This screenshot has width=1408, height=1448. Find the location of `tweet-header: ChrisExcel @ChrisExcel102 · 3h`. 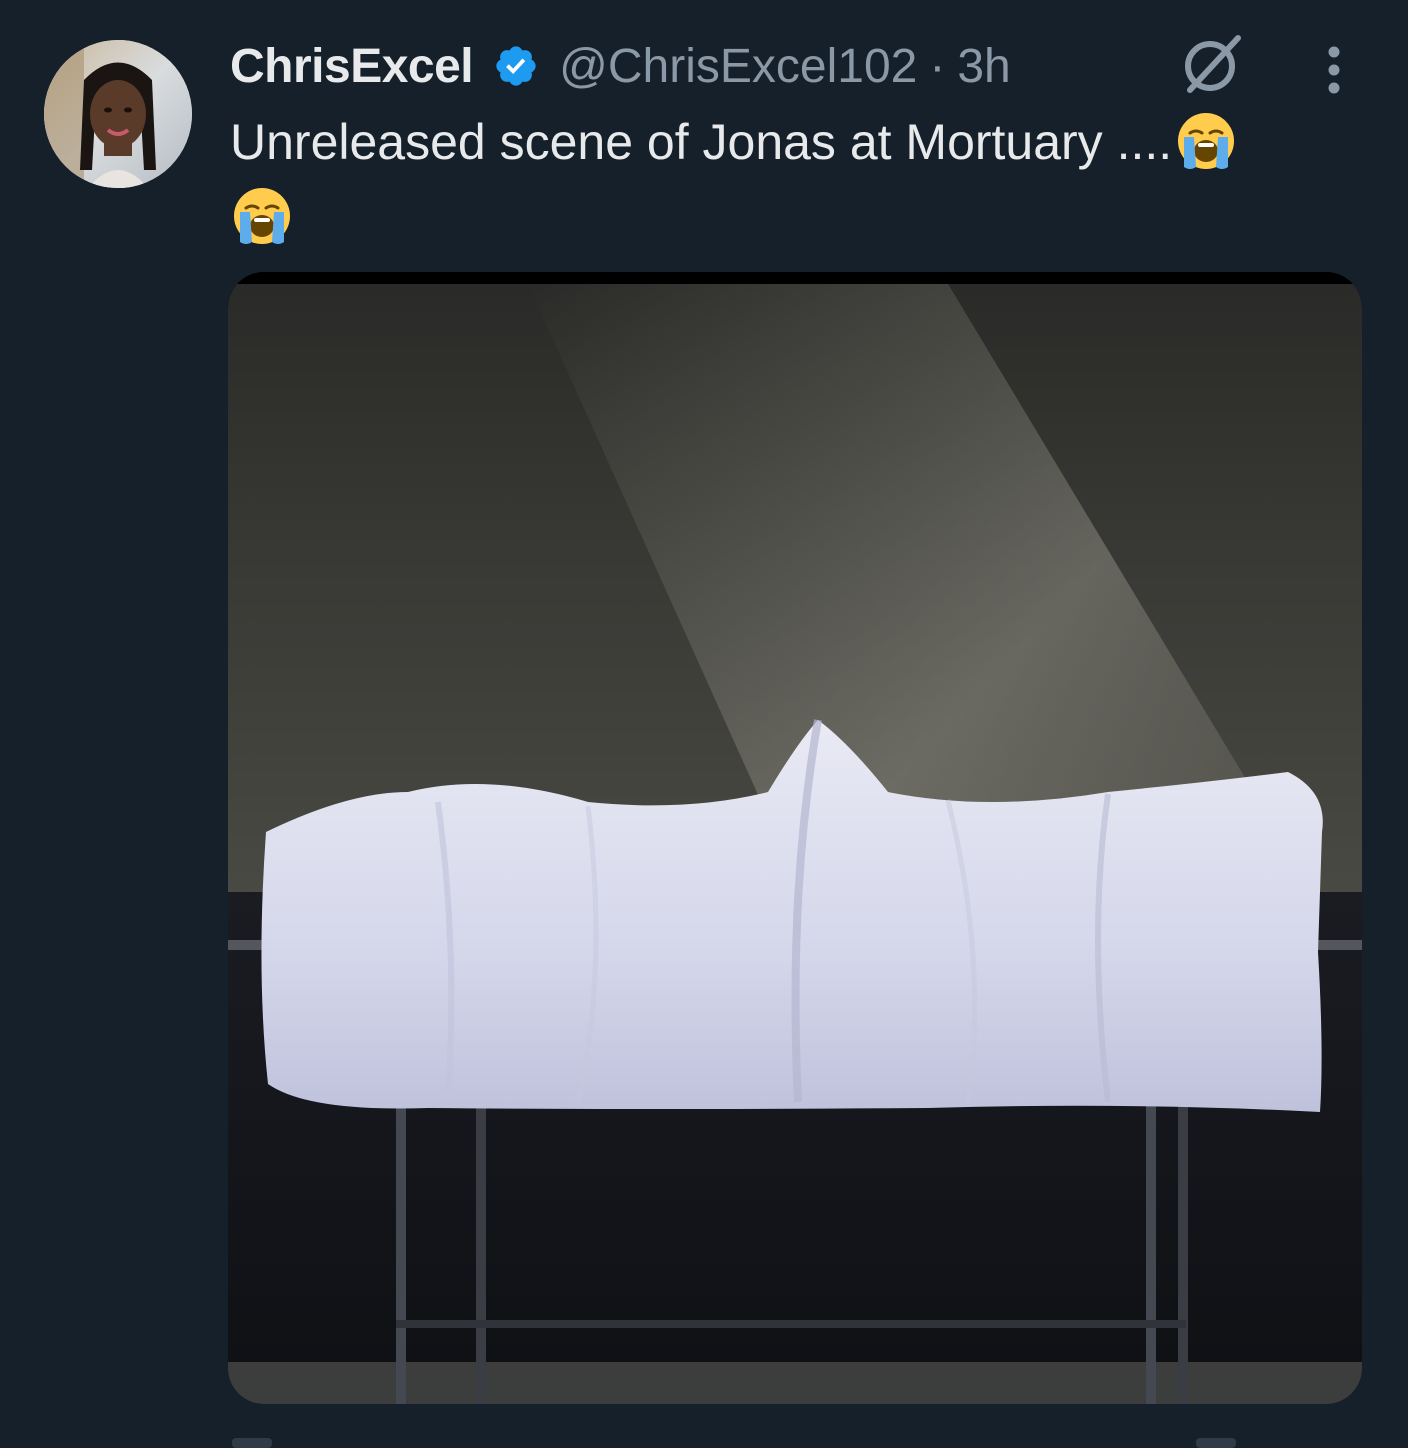

tweet-header: ChrisExcel @ChrisExcel102 · 3h is located at coordinates (620, 66).